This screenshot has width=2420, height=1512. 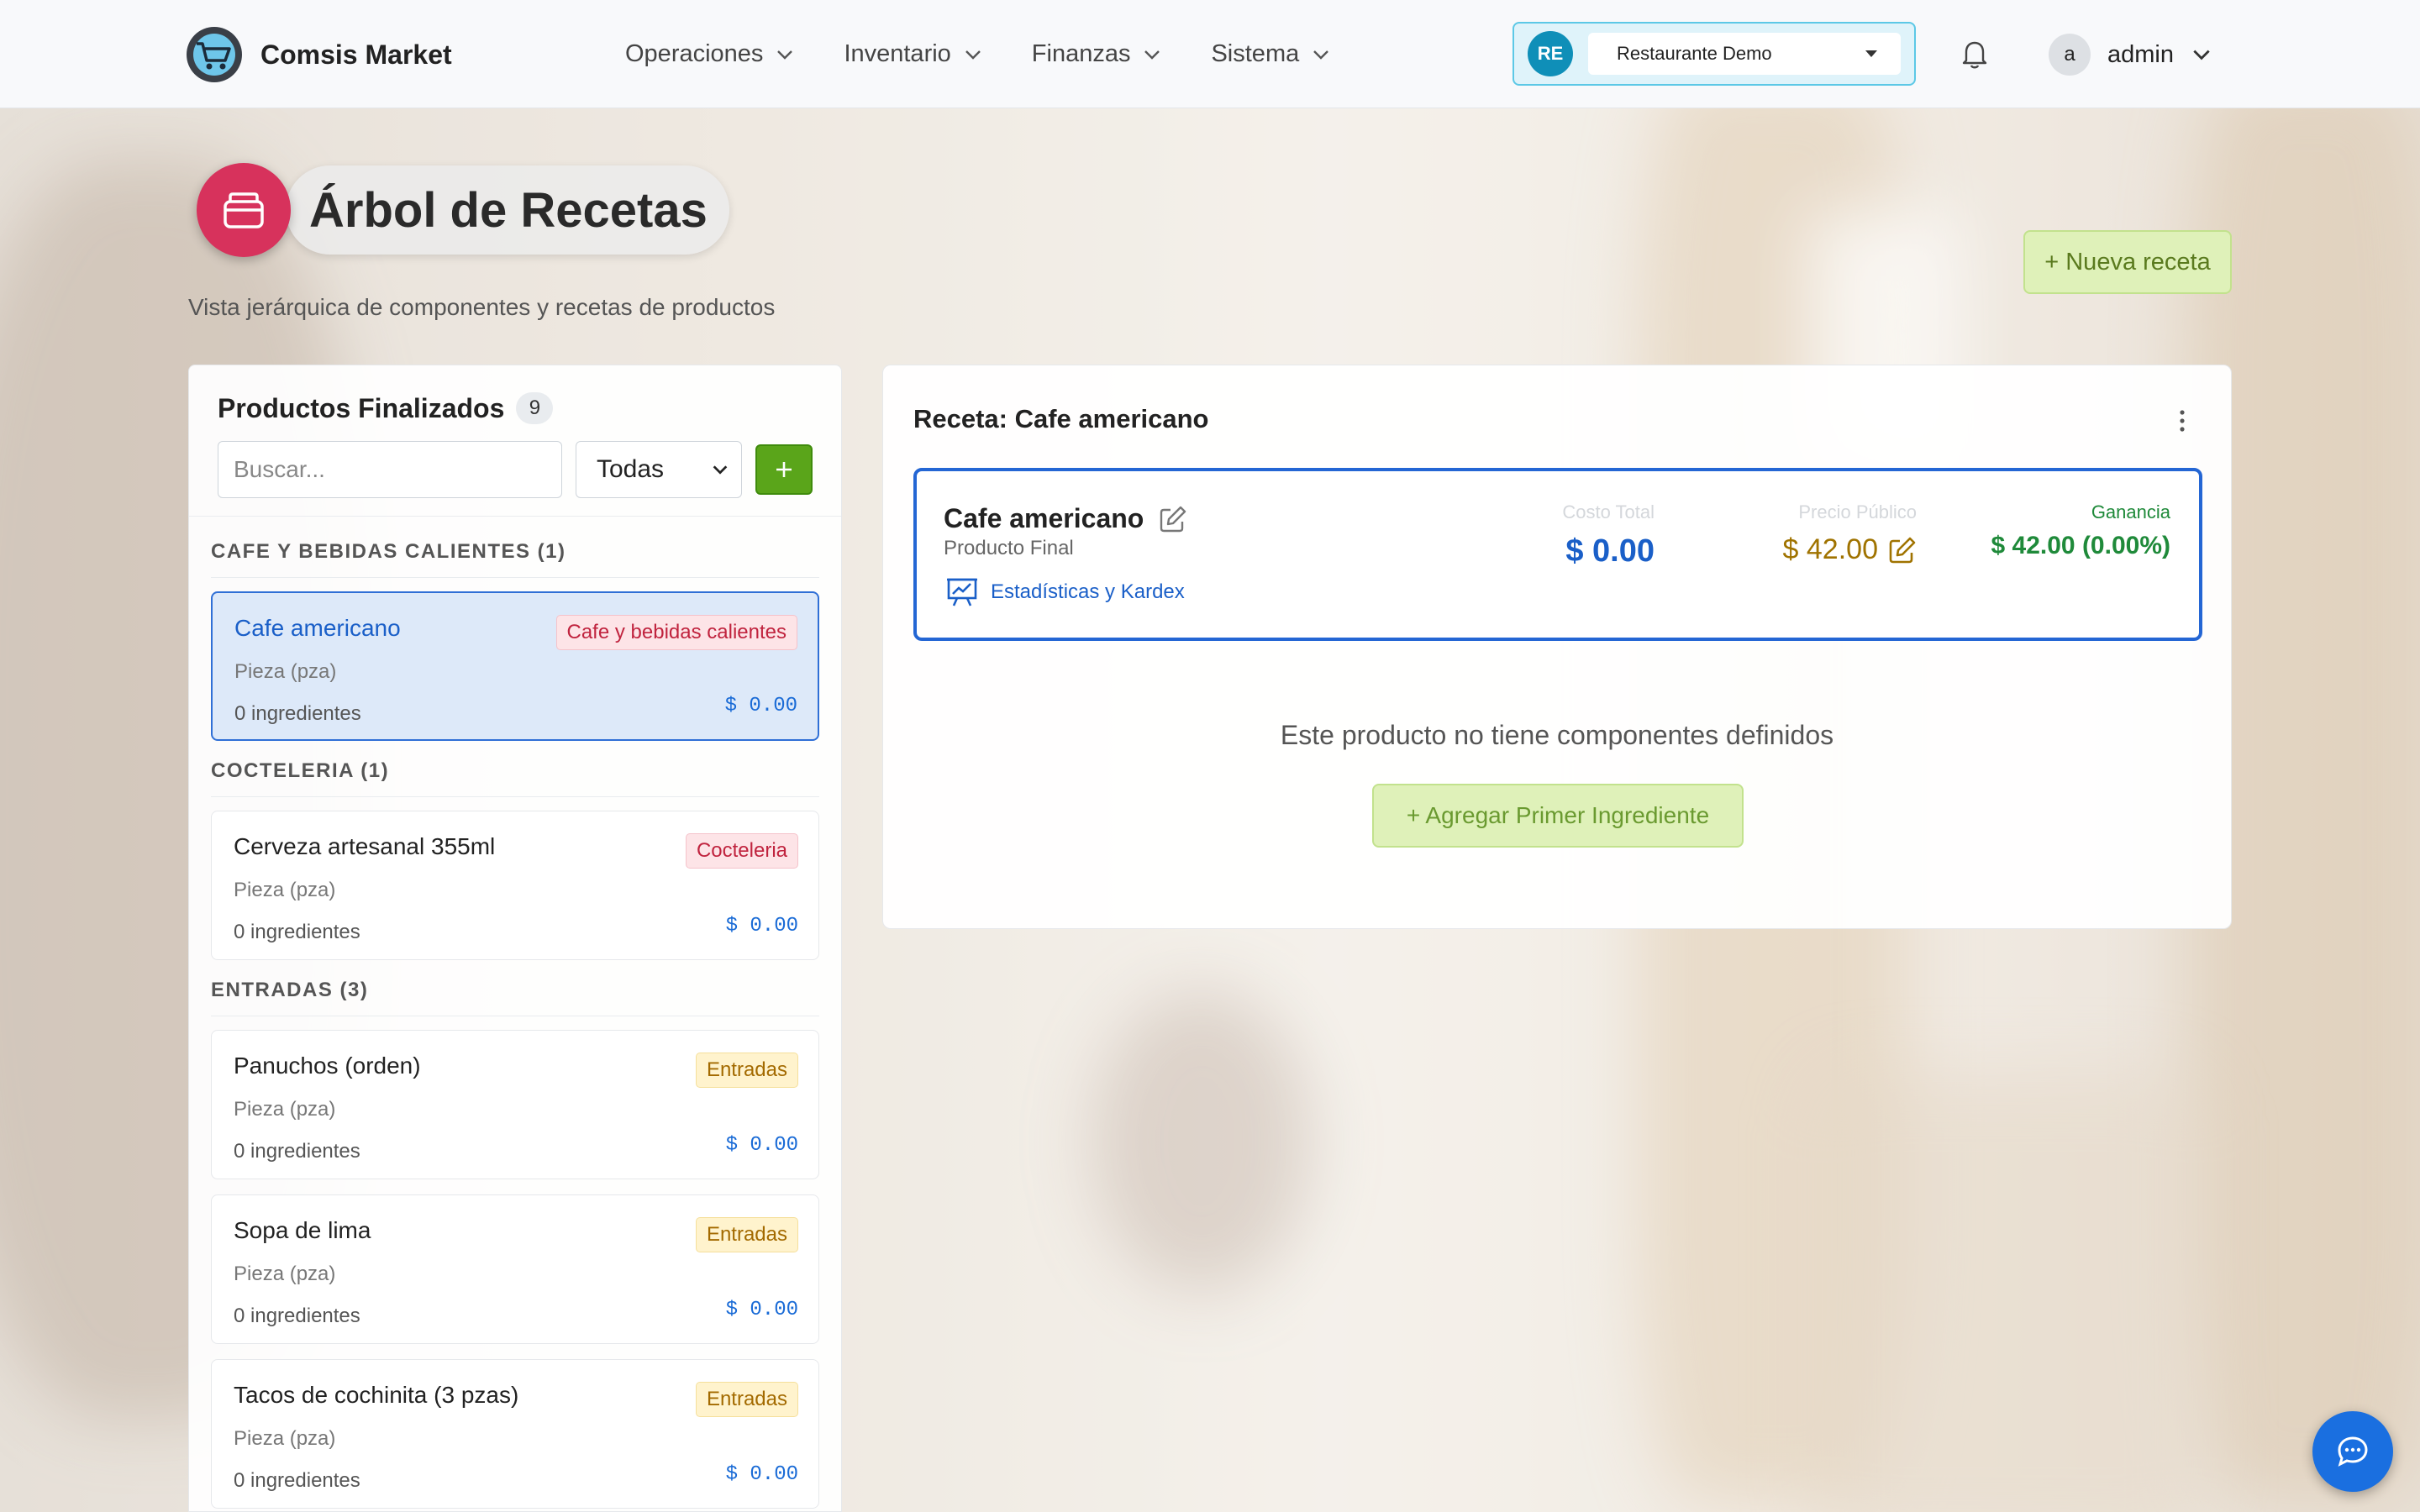 I want to click on page-title: Árbol de Recetas, so click(x=509, y=210).